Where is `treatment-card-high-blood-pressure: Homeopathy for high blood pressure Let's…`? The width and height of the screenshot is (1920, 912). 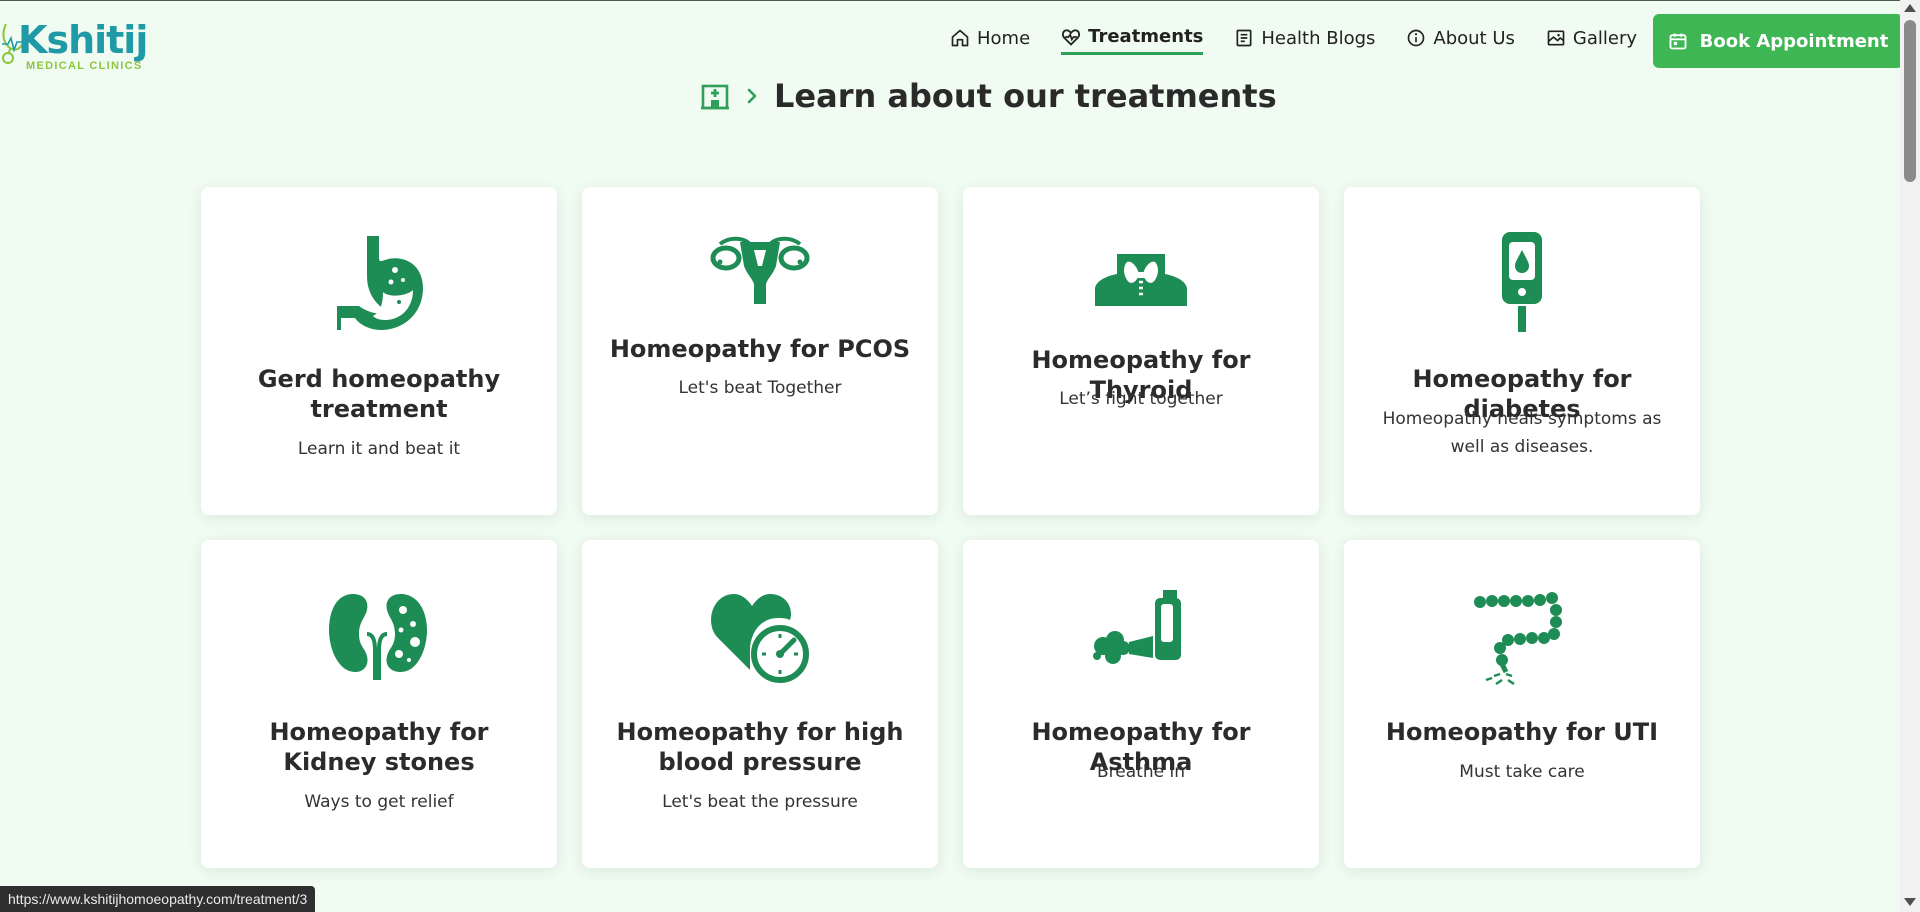
treatment-card-high-blood-pressure: Homeopathy for high blood pressure Let's… is located at coordinates (760, 704).